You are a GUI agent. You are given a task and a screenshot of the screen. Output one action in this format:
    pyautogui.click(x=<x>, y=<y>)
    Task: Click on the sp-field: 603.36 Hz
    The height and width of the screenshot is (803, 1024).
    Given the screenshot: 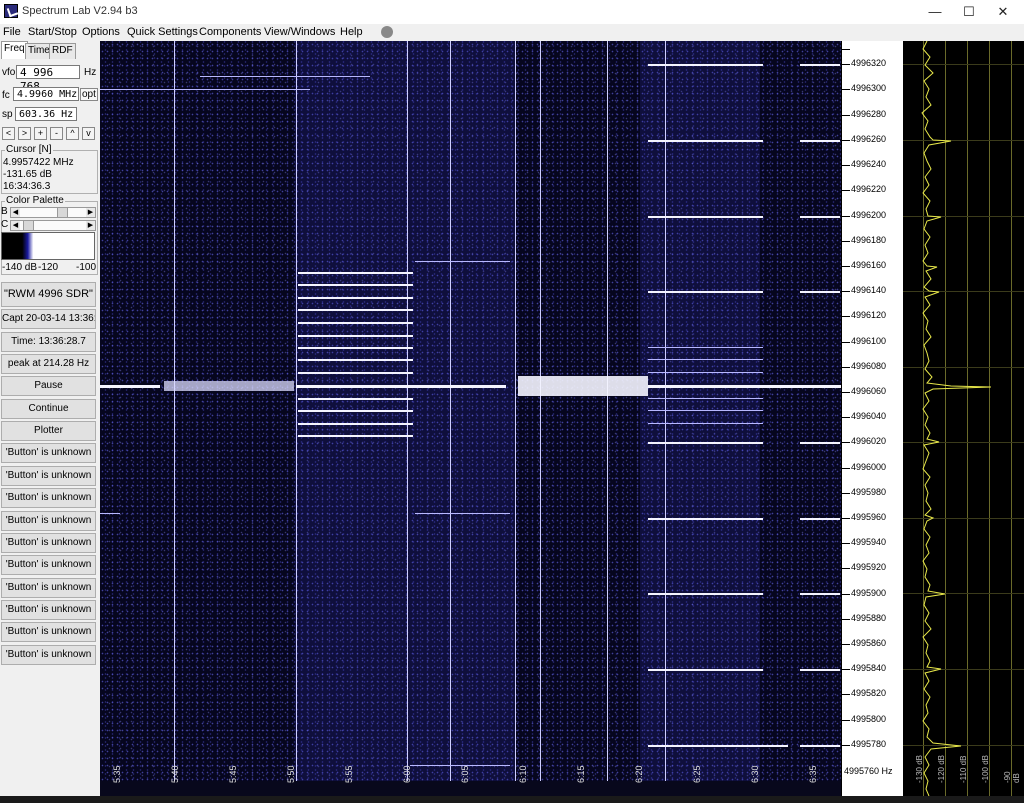 What is the action you would take?
    pyautogui.click(x=46, y=114)
    